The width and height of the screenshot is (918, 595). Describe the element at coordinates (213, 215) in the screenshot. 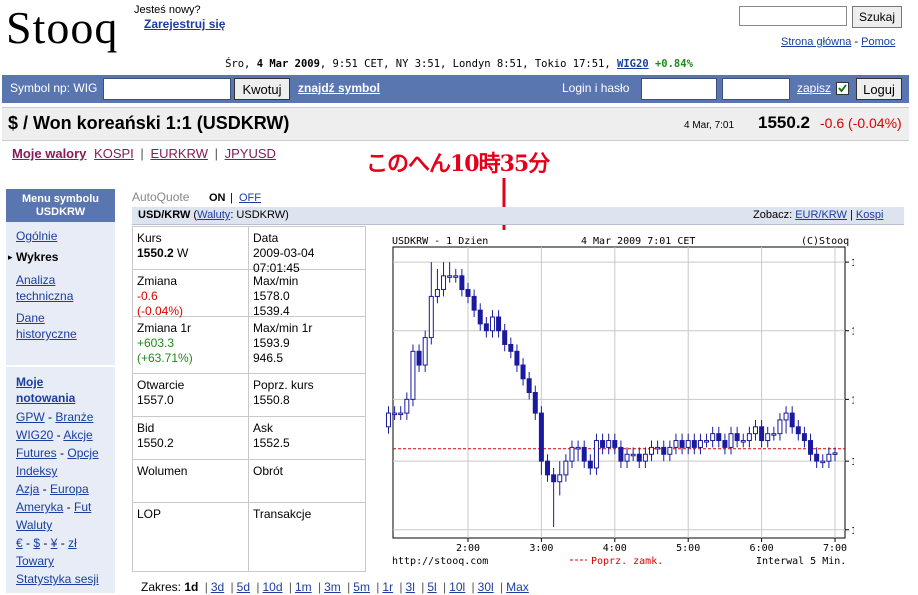

I see `currencies-link: Waluty` at that location.